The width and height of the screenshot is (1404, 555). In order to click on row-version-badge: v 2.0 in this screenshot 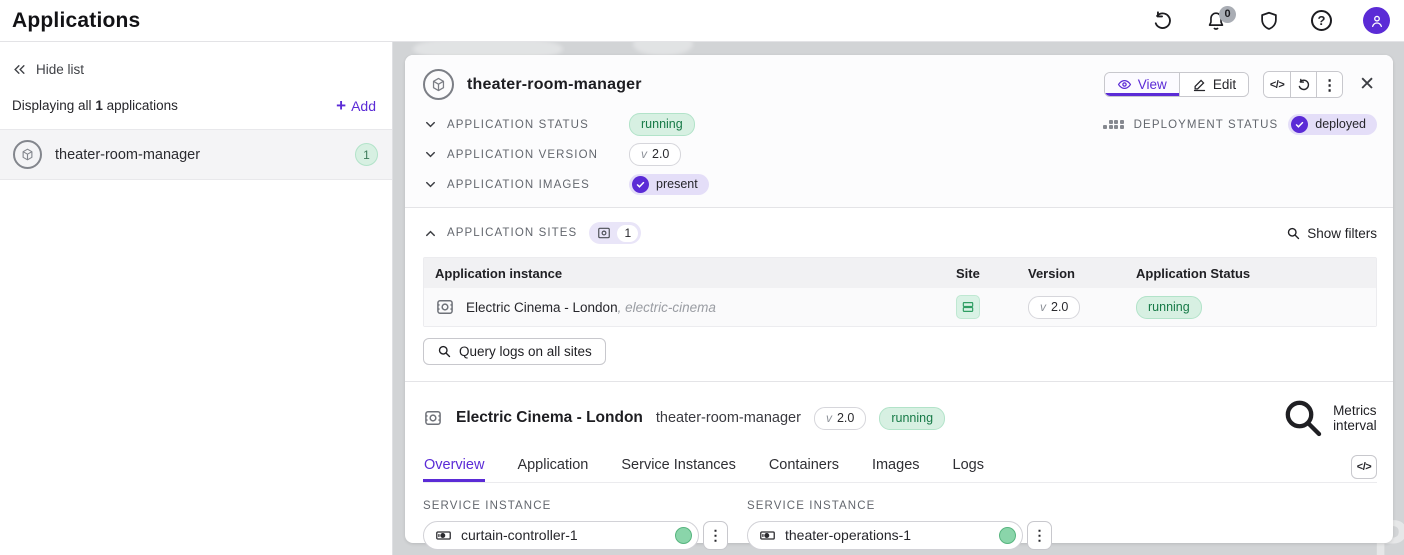, I will do `click(1054, 307)`.